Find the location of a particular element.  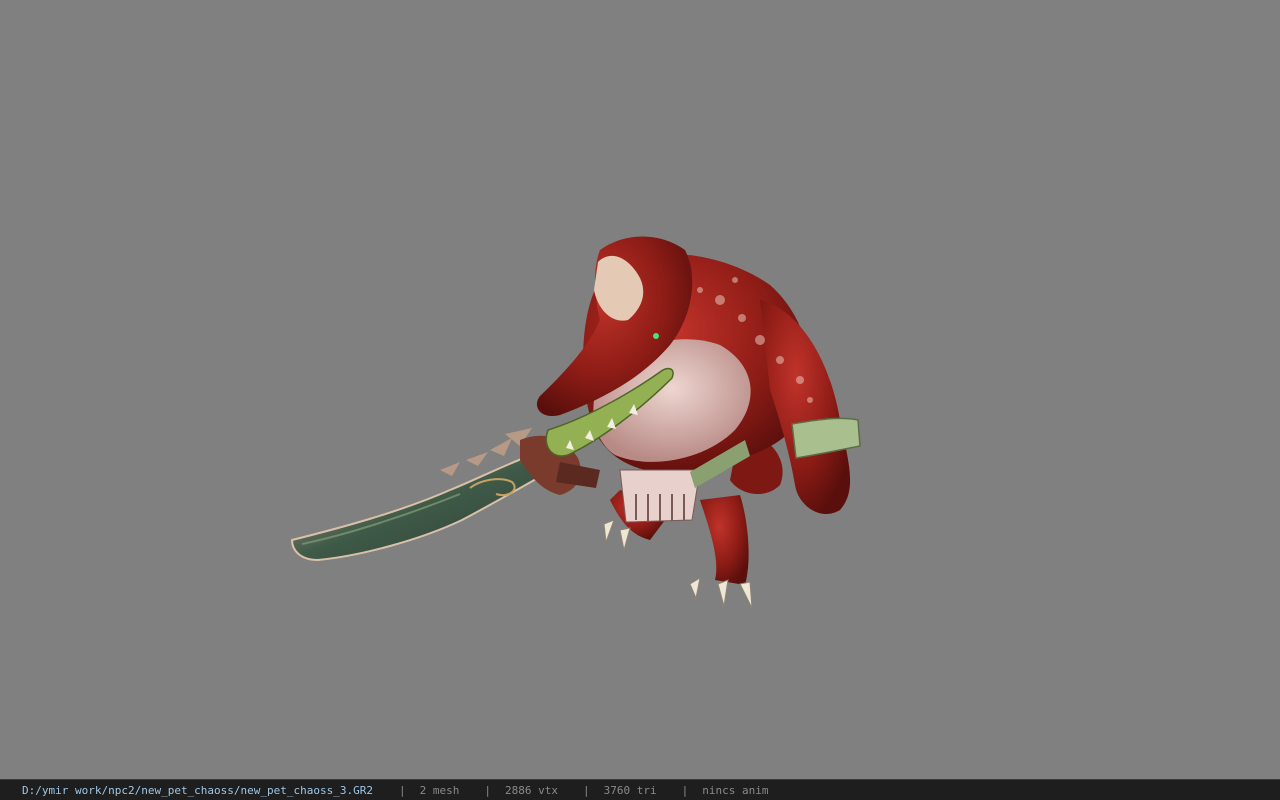

vertex-count: 2886 vtx is located at coordinates (531, 790).